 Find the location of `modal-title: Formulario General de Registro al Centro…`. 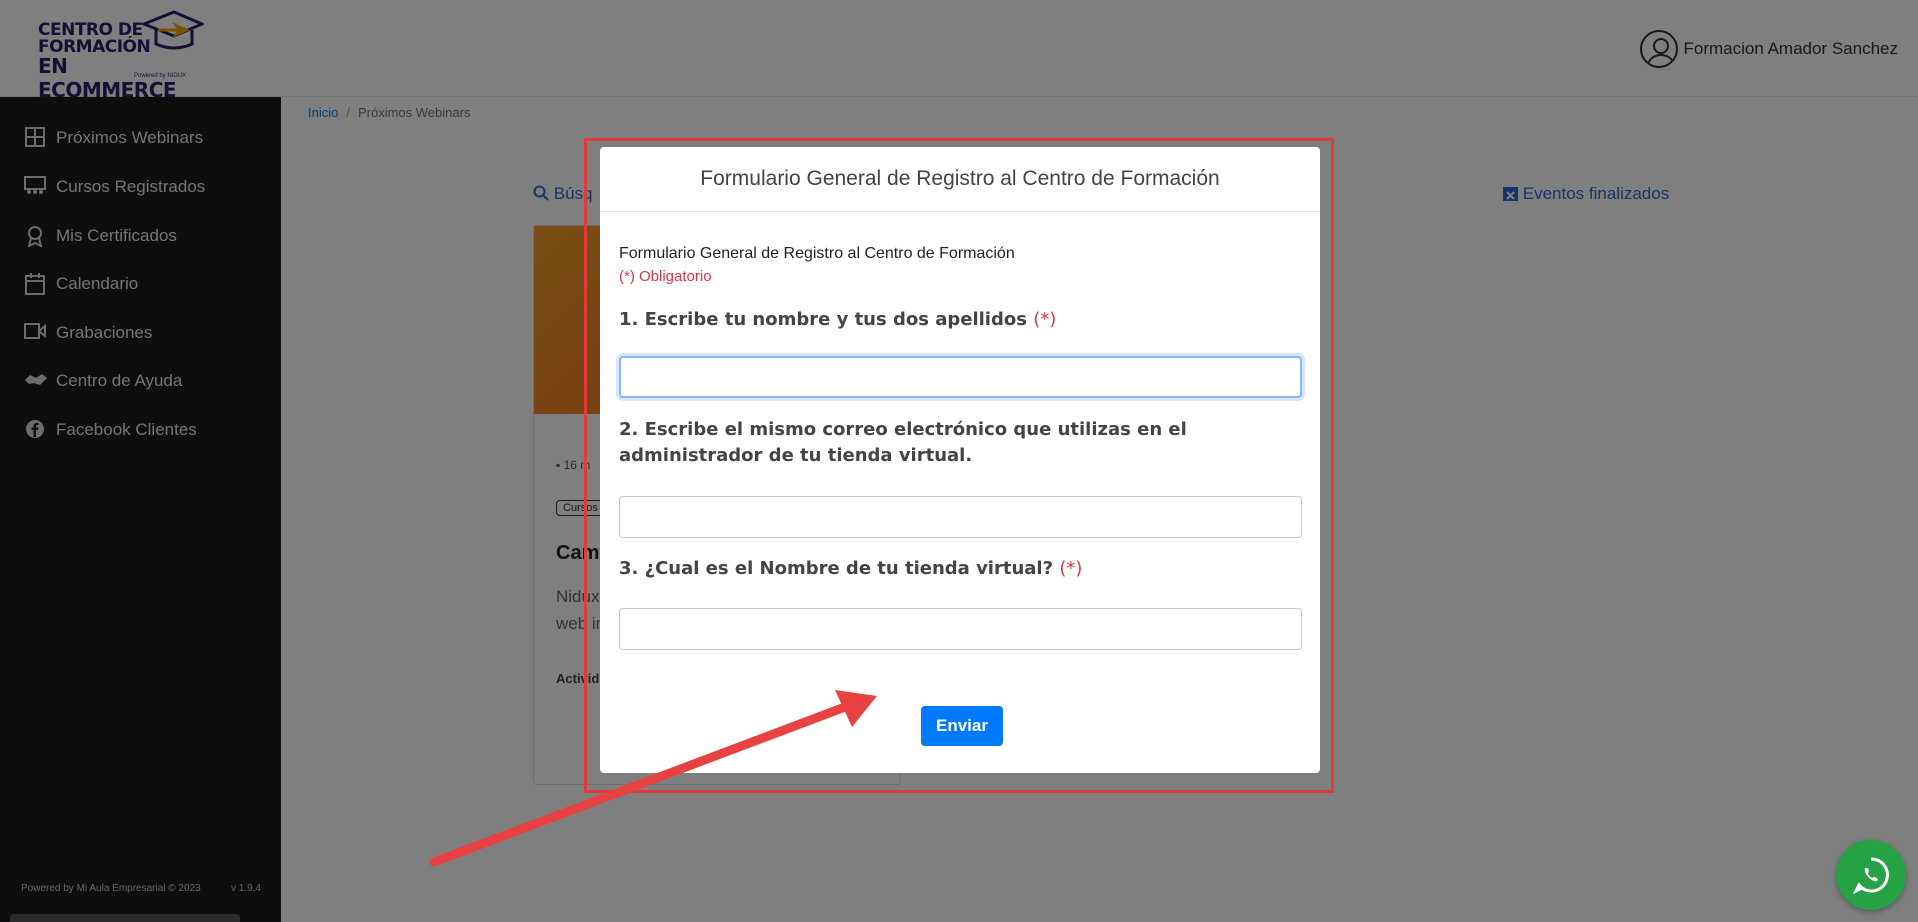

modal-title: Formulario General de Registro al Centro… is located at coordinates (960, 178).